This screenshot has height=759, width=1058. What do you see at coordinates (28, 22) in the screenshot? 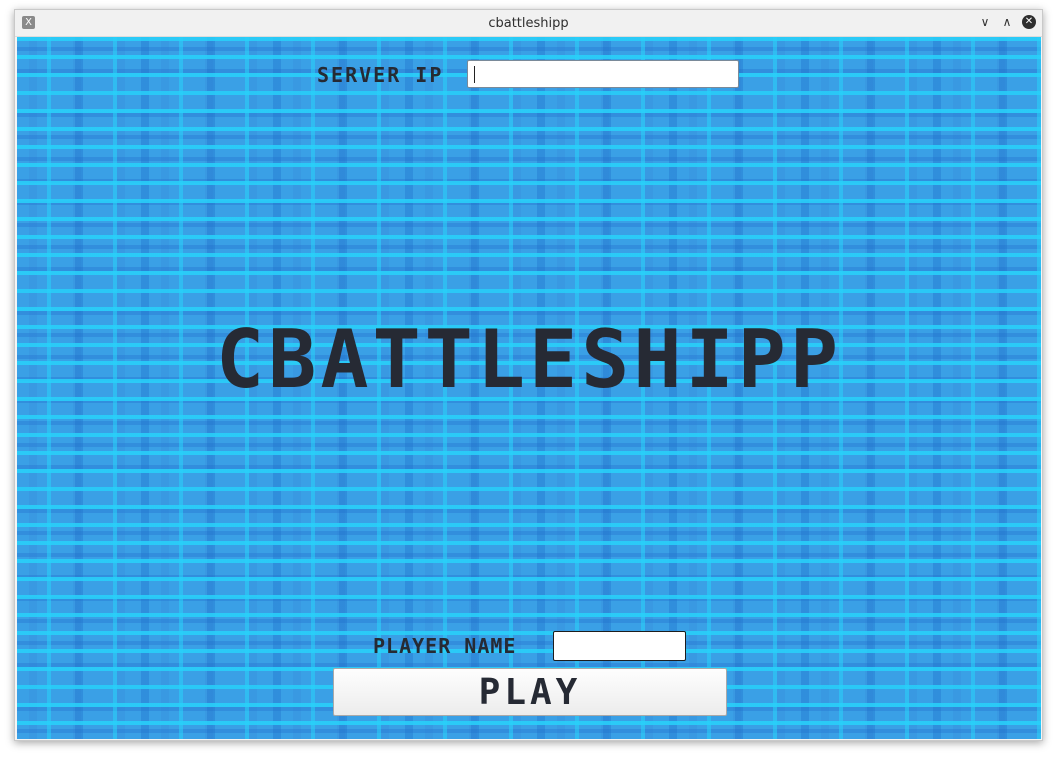
I see `app-icon: X` at bounding box center [28, 22].